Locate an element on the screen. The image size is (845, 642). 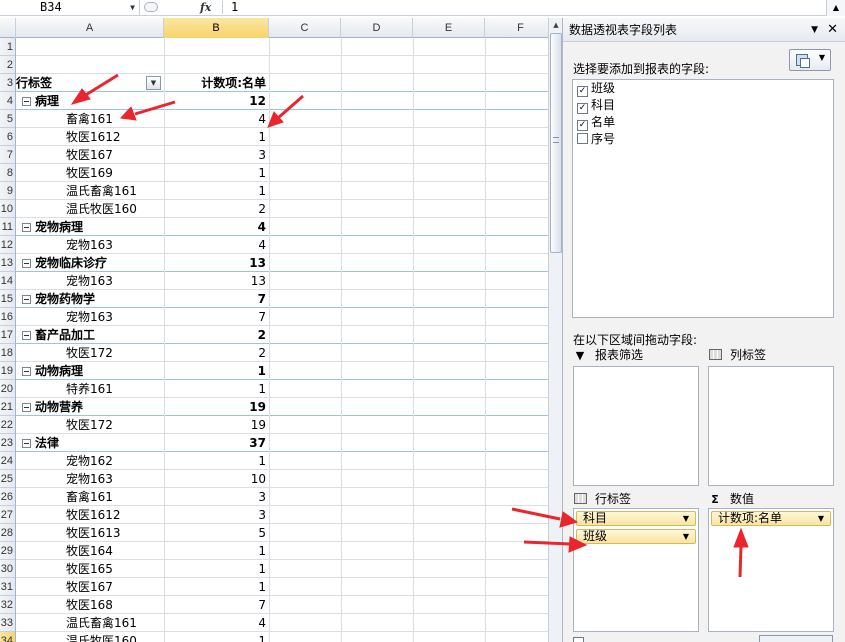
scrollbar-thumb is located at coordinates (556, 143).